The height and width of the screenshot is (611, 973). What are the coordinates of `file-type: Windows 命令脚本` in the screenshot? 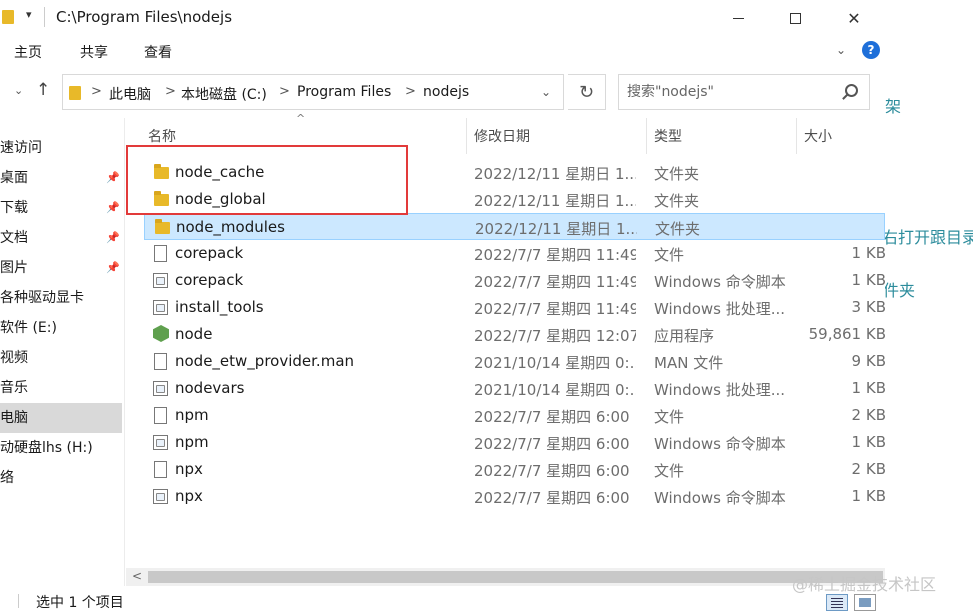 It's located at (720, 498).